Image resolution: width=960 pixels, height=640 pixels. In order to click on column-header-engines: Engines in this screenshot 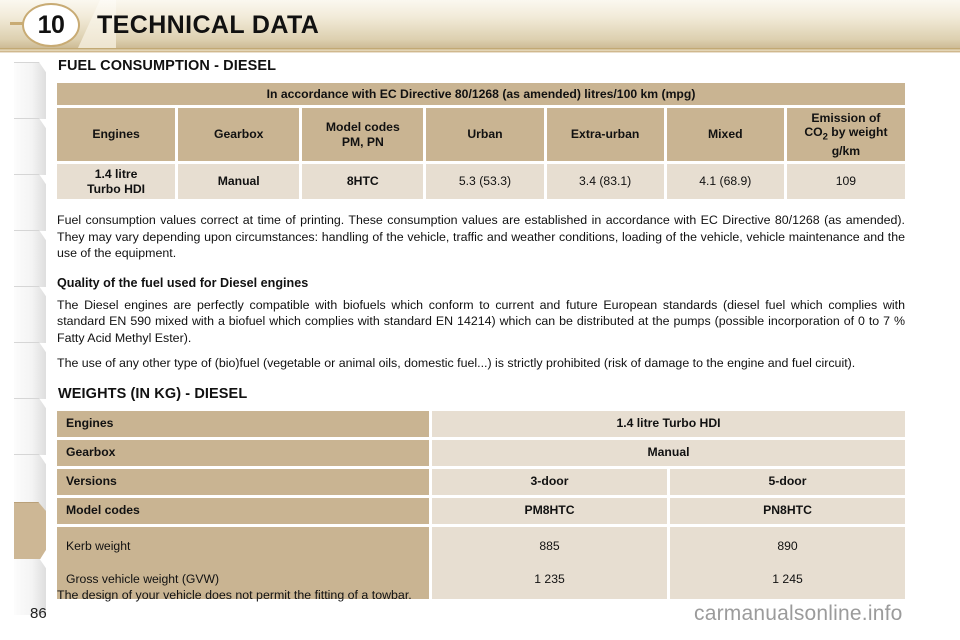, I will do `click(116, 134)`.